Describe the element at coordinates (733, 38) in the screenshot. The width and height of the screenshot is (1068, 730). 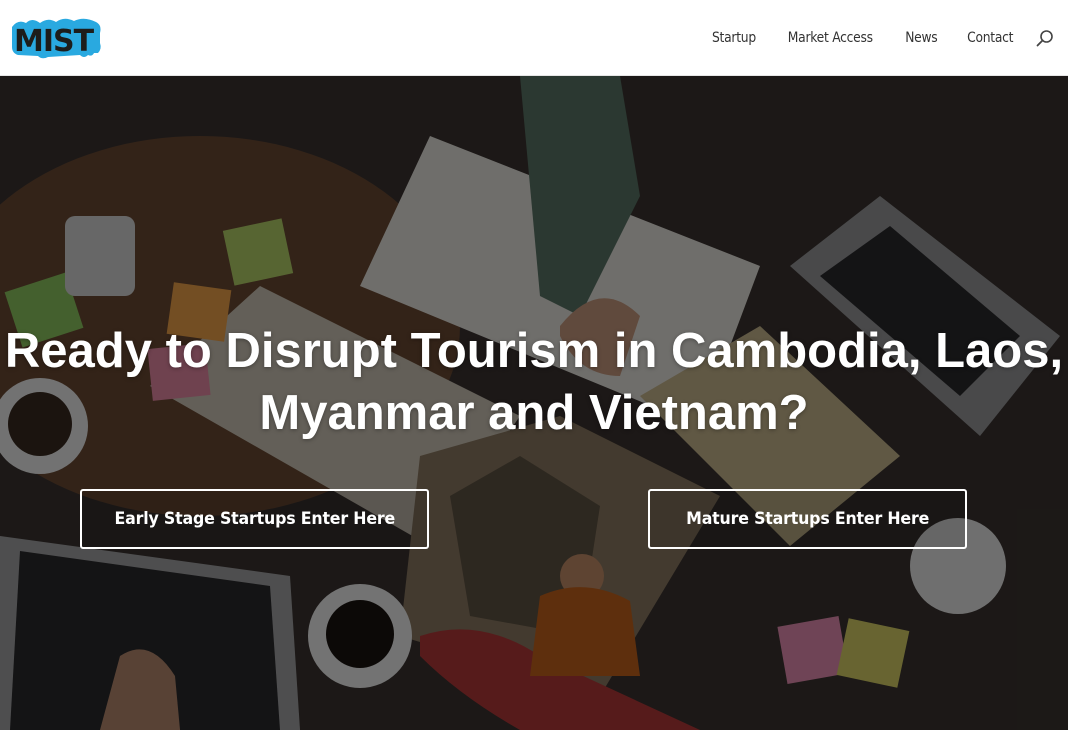
I see `nav-startup: Startup` at that location.